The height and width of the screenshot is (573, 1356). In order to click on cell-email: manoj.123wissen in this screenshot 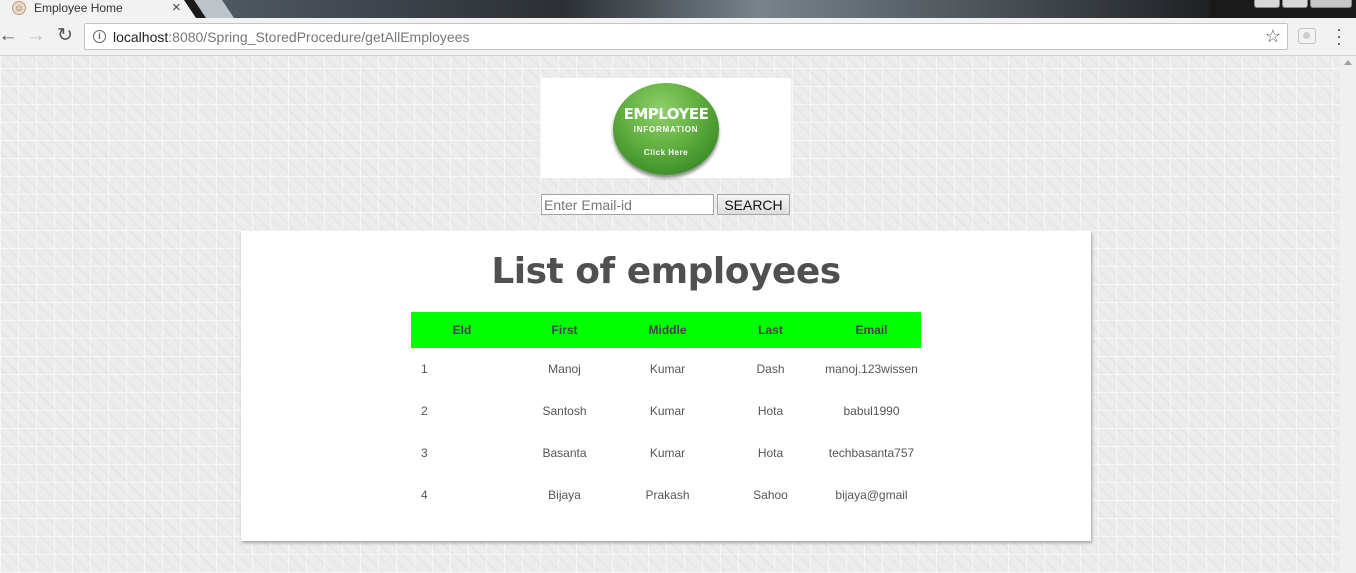, I will do `click(871, 369)`.